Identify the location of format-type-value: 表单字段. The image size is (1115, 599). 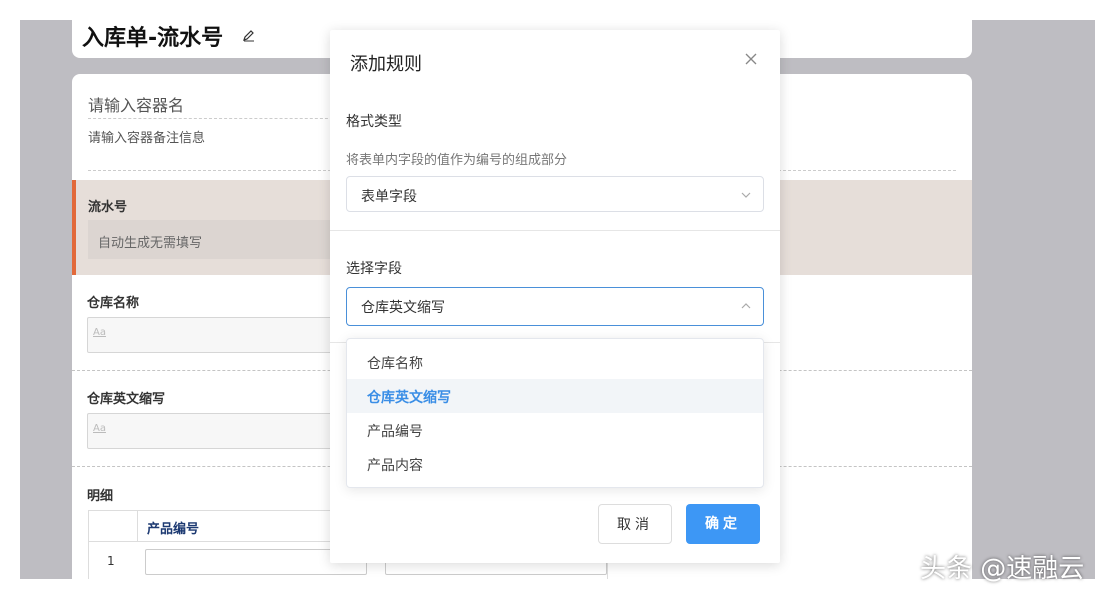
(389, 197).